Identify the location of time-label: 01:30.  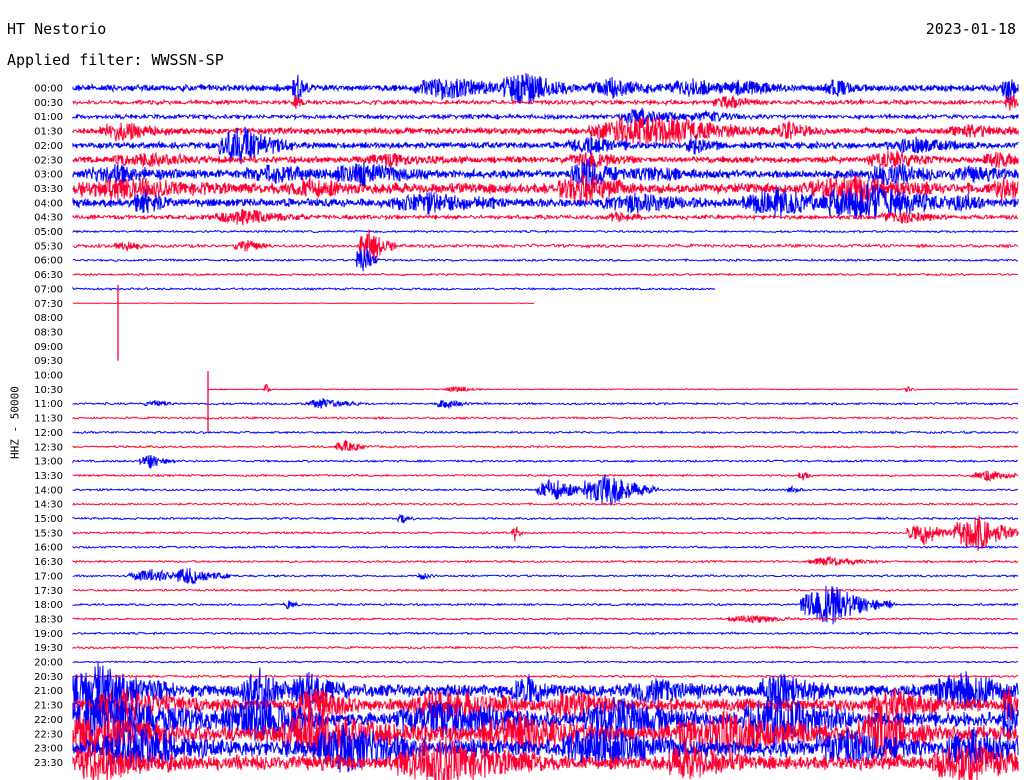
(48, 132).